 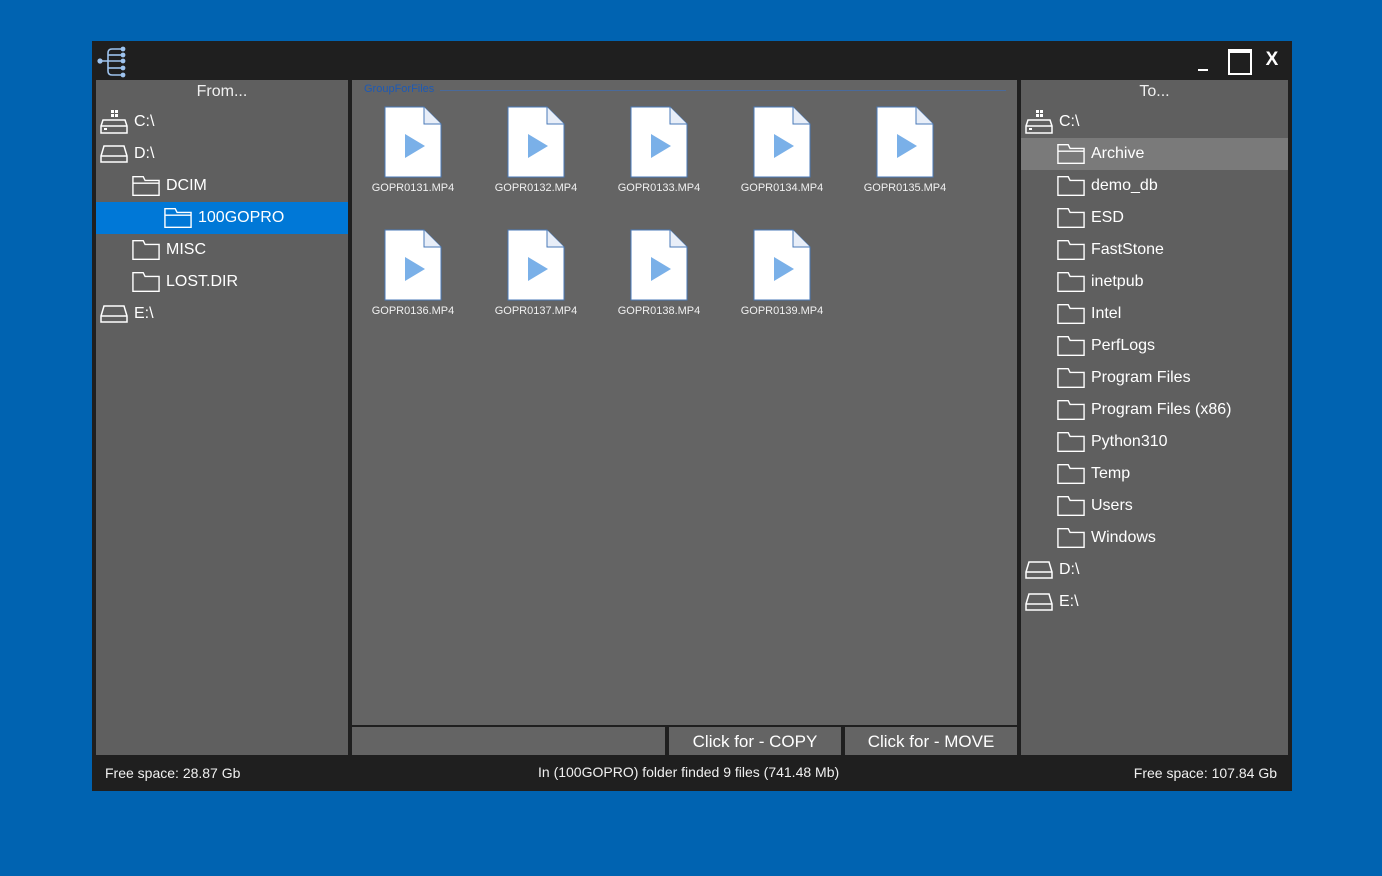 I want to click on destination-tree-item-label: ESD, so click(x=1107, y=217).